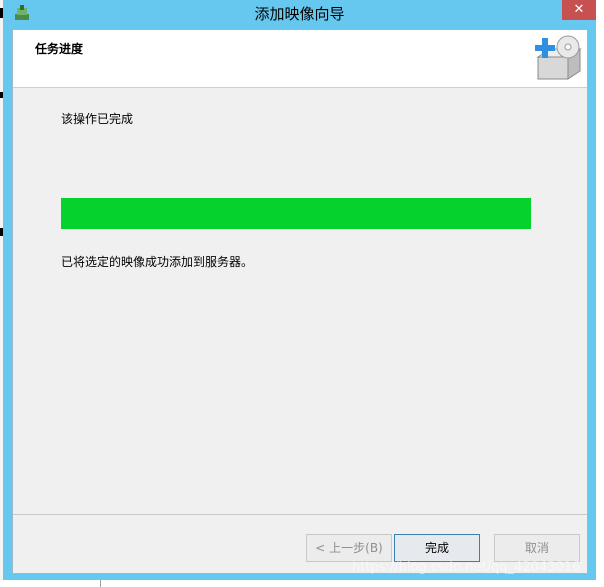 The width and height of the screenshot is (604, 587). What do you see at coordinates (300, 514) in the screenshot?
I see `footer-divider` at bounding box center [300, 514].